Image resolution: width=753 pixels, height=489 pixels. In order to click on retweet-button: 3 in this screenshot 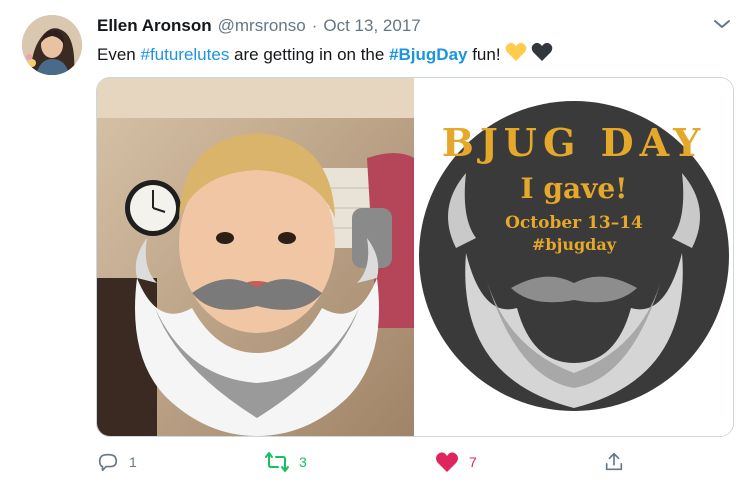, I will do `click(286, 462)`.